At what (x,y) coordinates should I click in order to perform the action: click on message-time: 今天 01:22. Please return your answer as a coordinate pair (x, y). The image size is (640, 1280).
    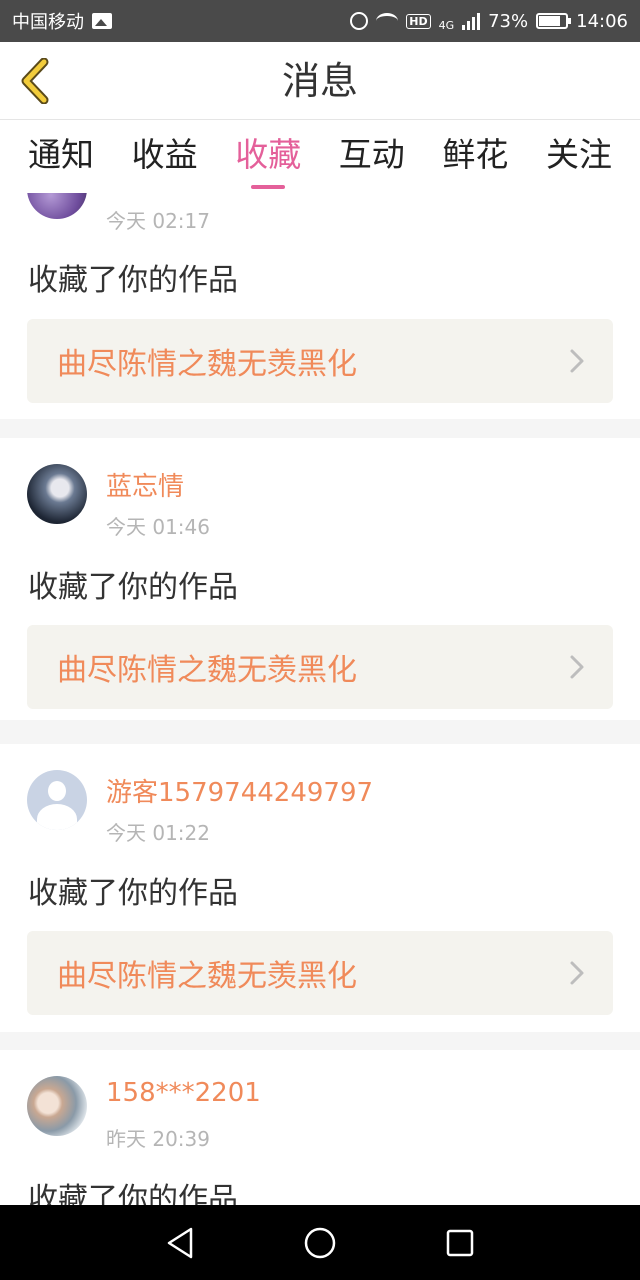
    Looking at the image, I should click on (158, 833).